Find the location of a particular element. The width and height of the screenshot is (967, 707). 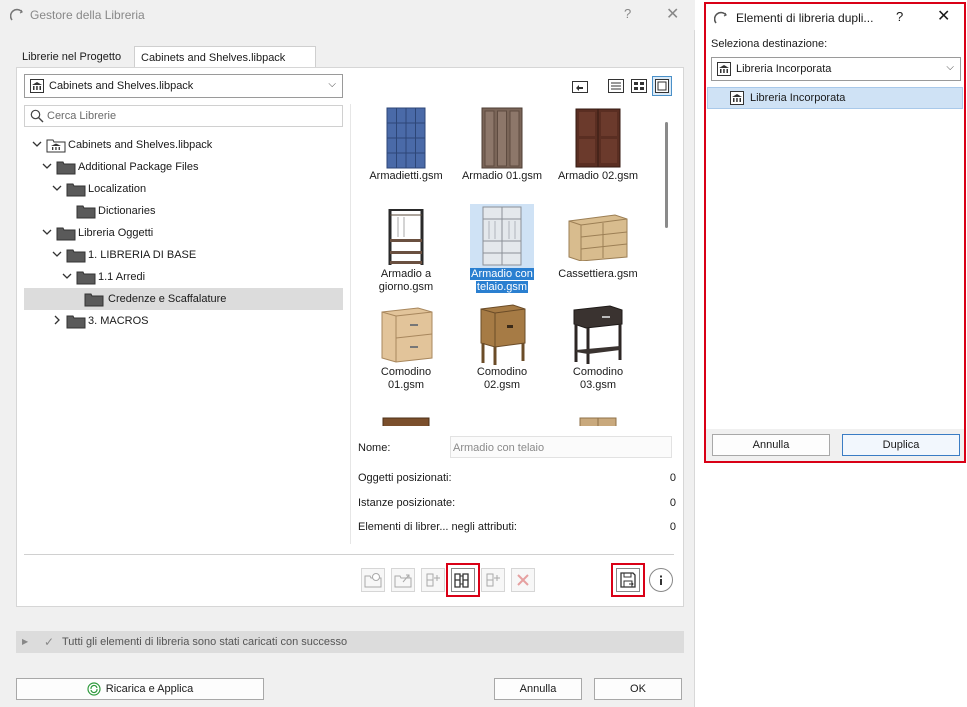

open-folder-button is located at coordinates (580, 86).